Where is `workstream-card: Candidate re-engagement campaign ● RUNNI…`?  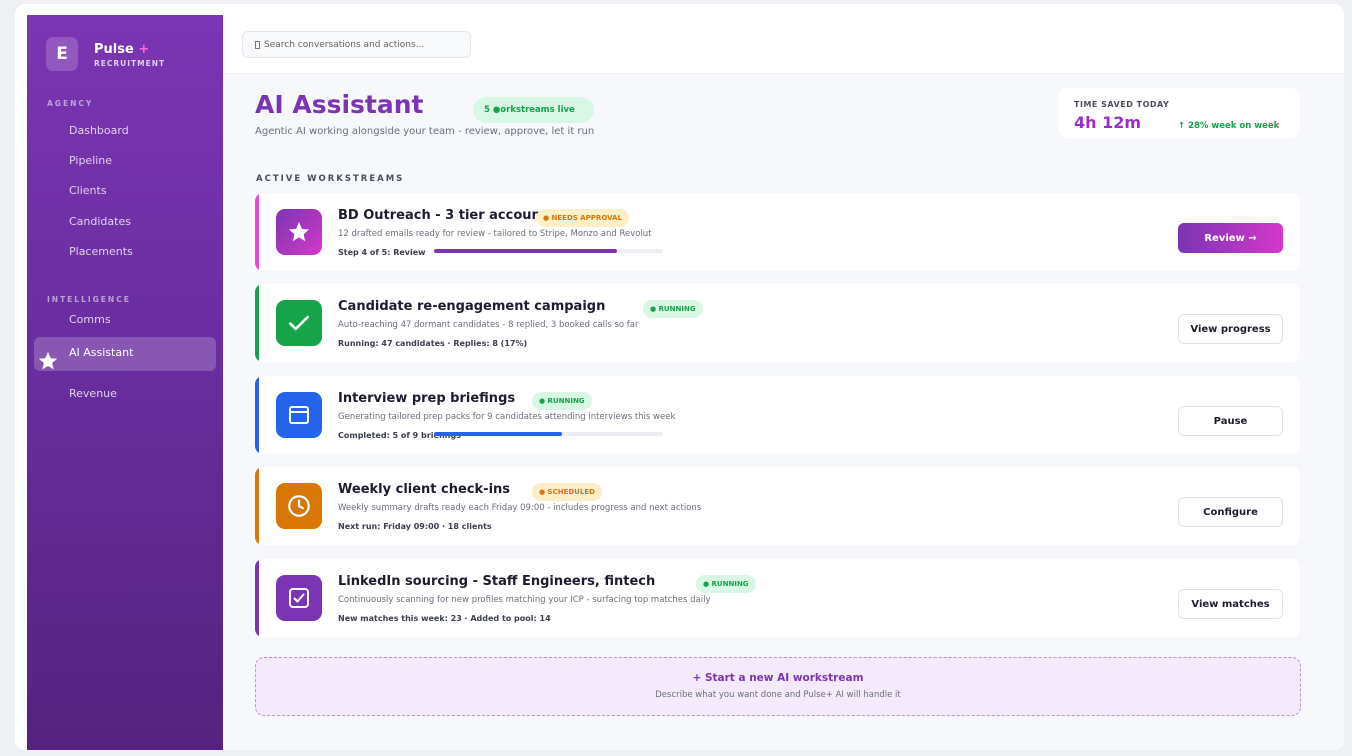
workstream-card: Candidate re-engagement campaign ● RUNNI… is located at coordinates (777, 323).